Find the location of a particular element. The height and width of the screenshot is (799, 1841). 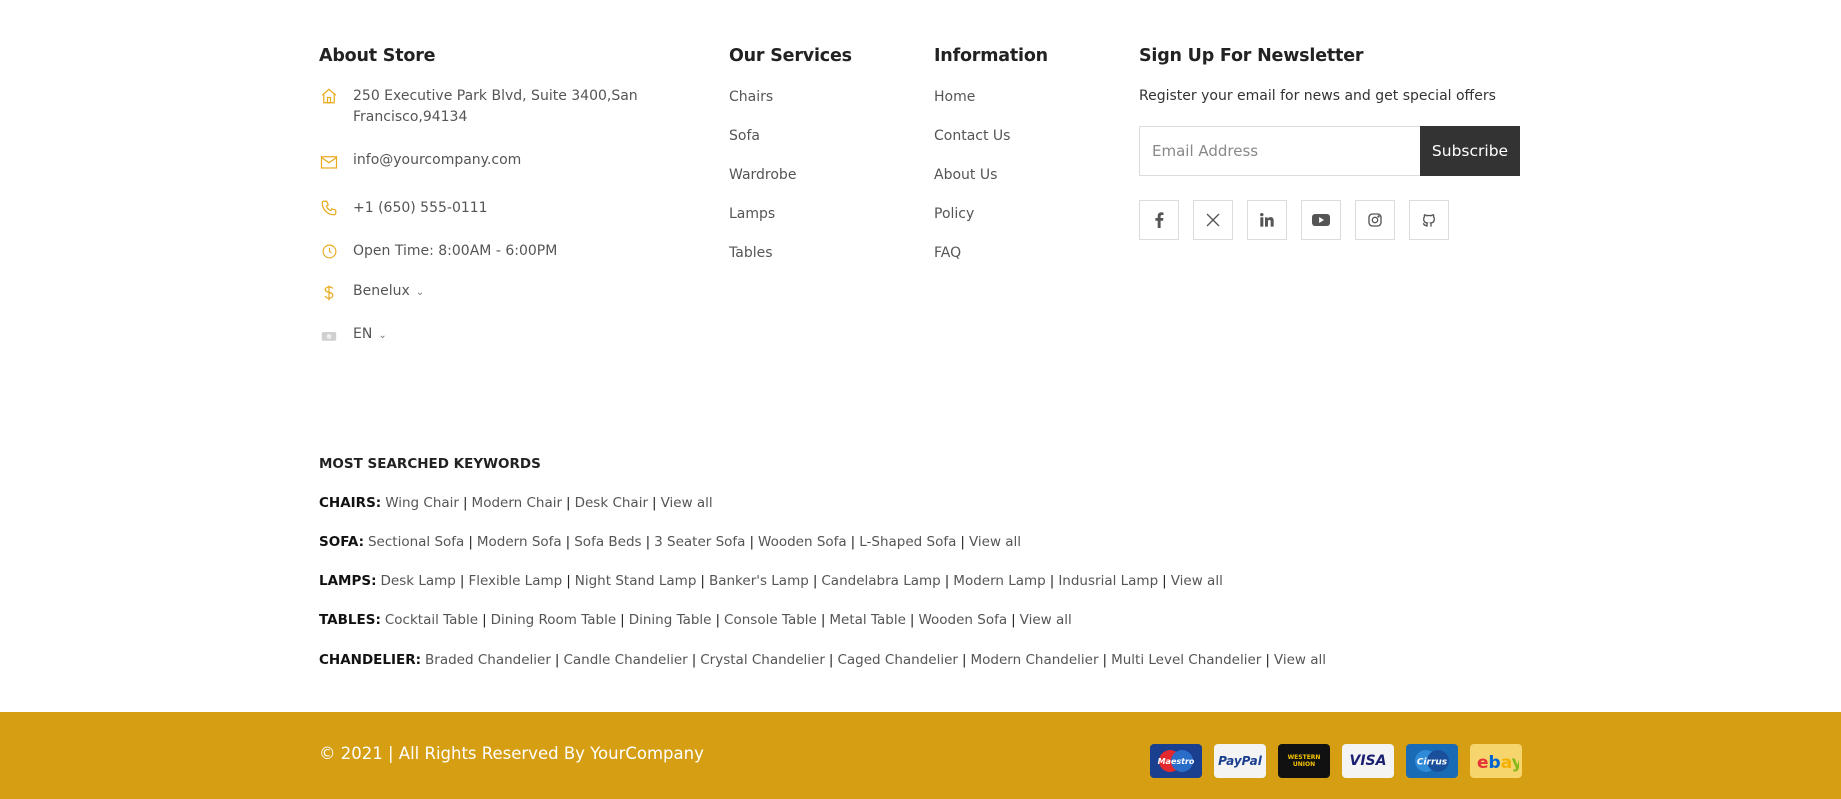

store-email: info@yourcompany.com is located at coordinates (437, 160).